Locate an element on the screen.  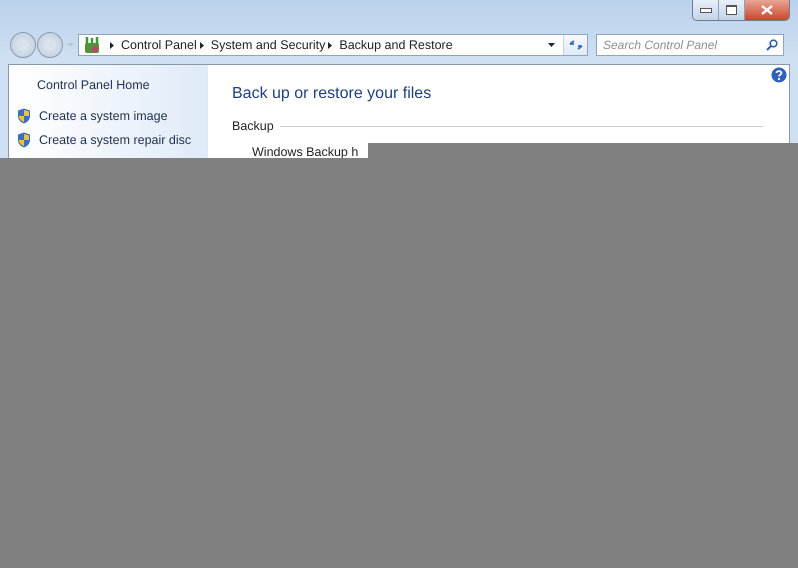
minimize-button is located at coordinates (706, 10).